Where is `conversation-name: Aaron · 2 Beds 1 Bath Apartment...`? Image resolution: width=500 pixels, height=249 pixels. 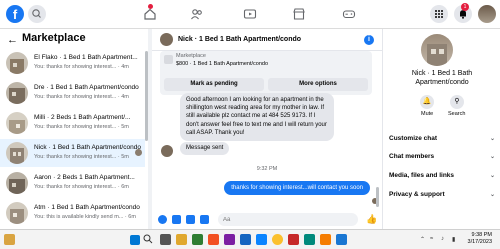 conversation-name: Aaron · 2 Beds 1 Bath Apartment... is located at coordinates (84, 177).